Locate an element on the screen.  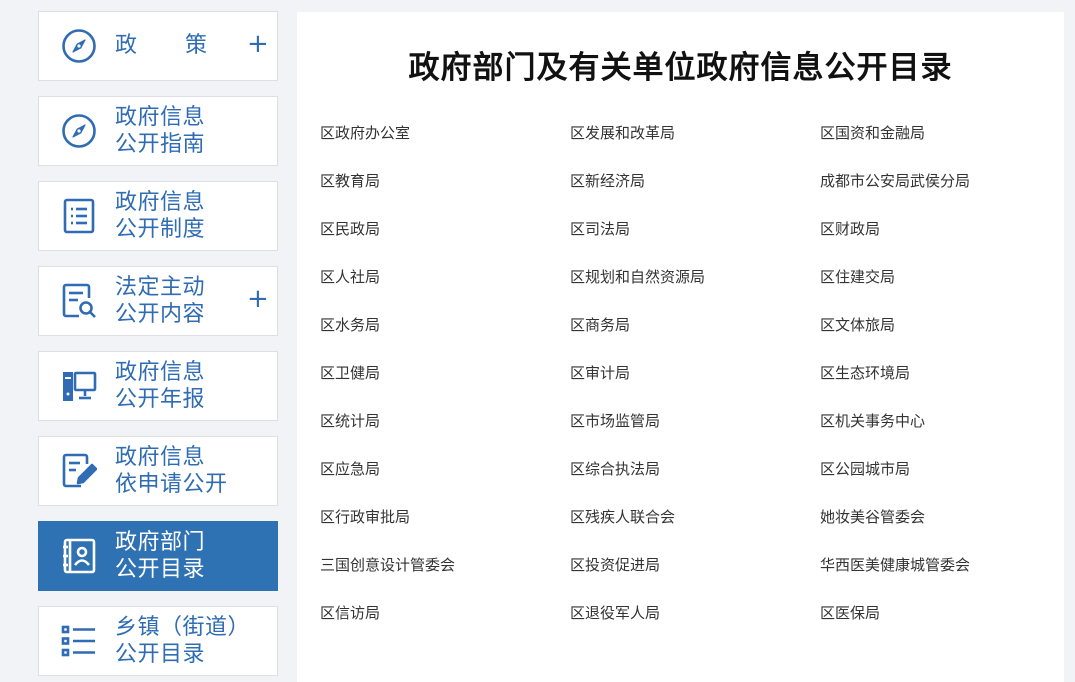
sidebar-item-label: 政府信息 公开指南 is located at coordinates (160, 131).